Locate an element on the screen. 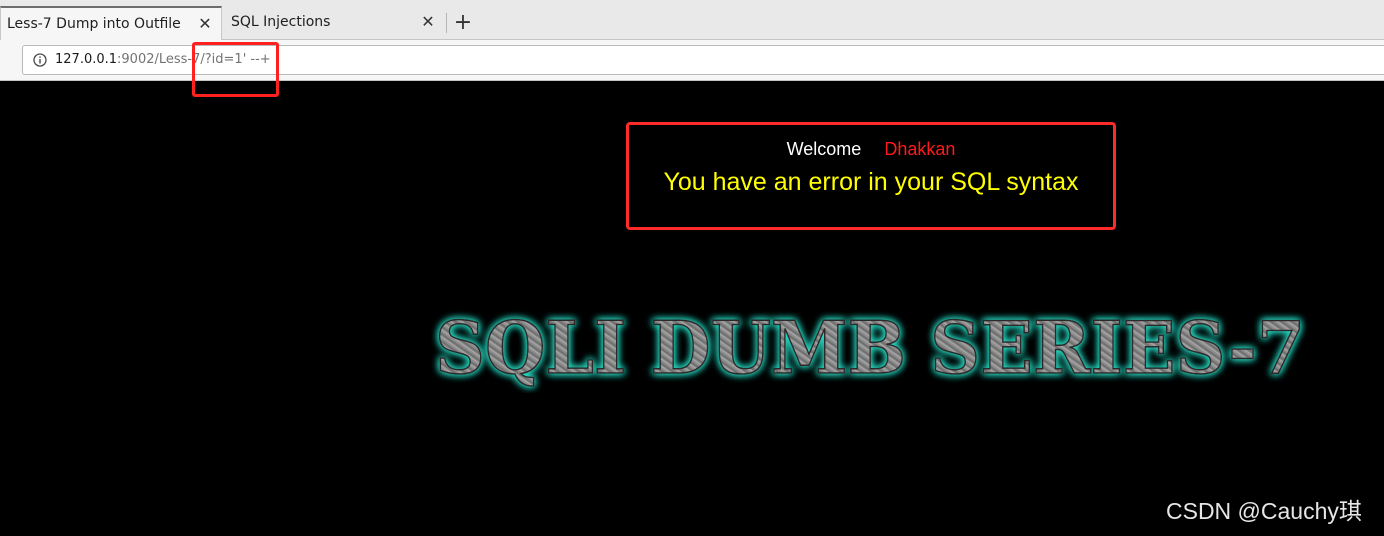 The height and width of the screenshot is (536, 1384). welcome-name: Dhakkan is located at coordinates (920, 149).